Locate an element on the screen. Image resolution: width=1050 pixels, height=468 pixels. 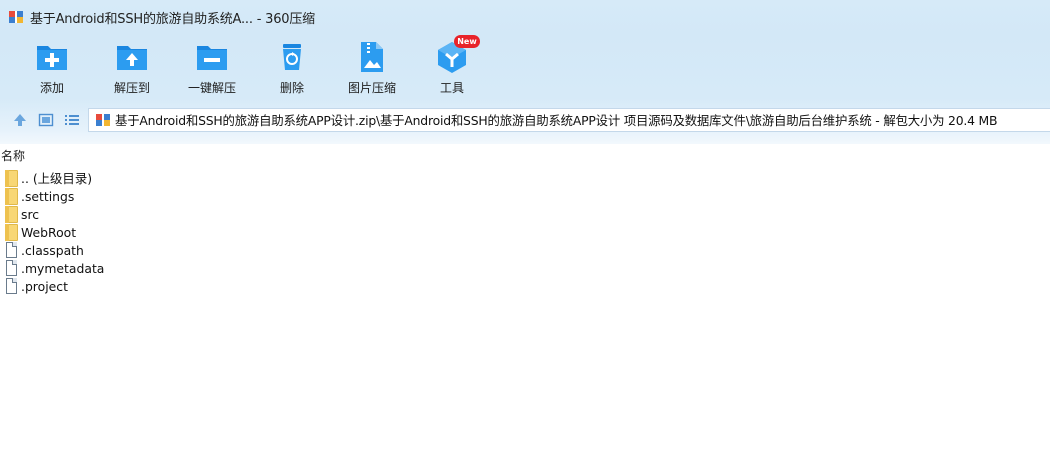
add-button: 添加 is located at coordinates (52, 68).